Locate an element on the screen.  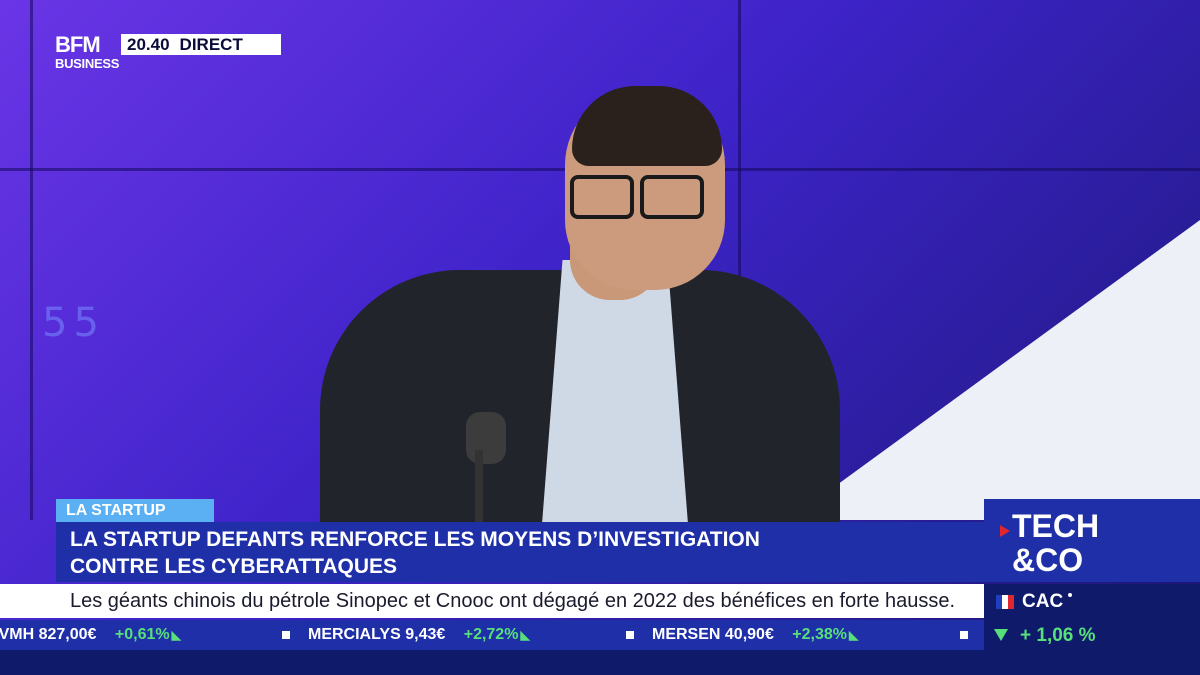
stock-price: 9,43€ is located at coordinates (425, 634).